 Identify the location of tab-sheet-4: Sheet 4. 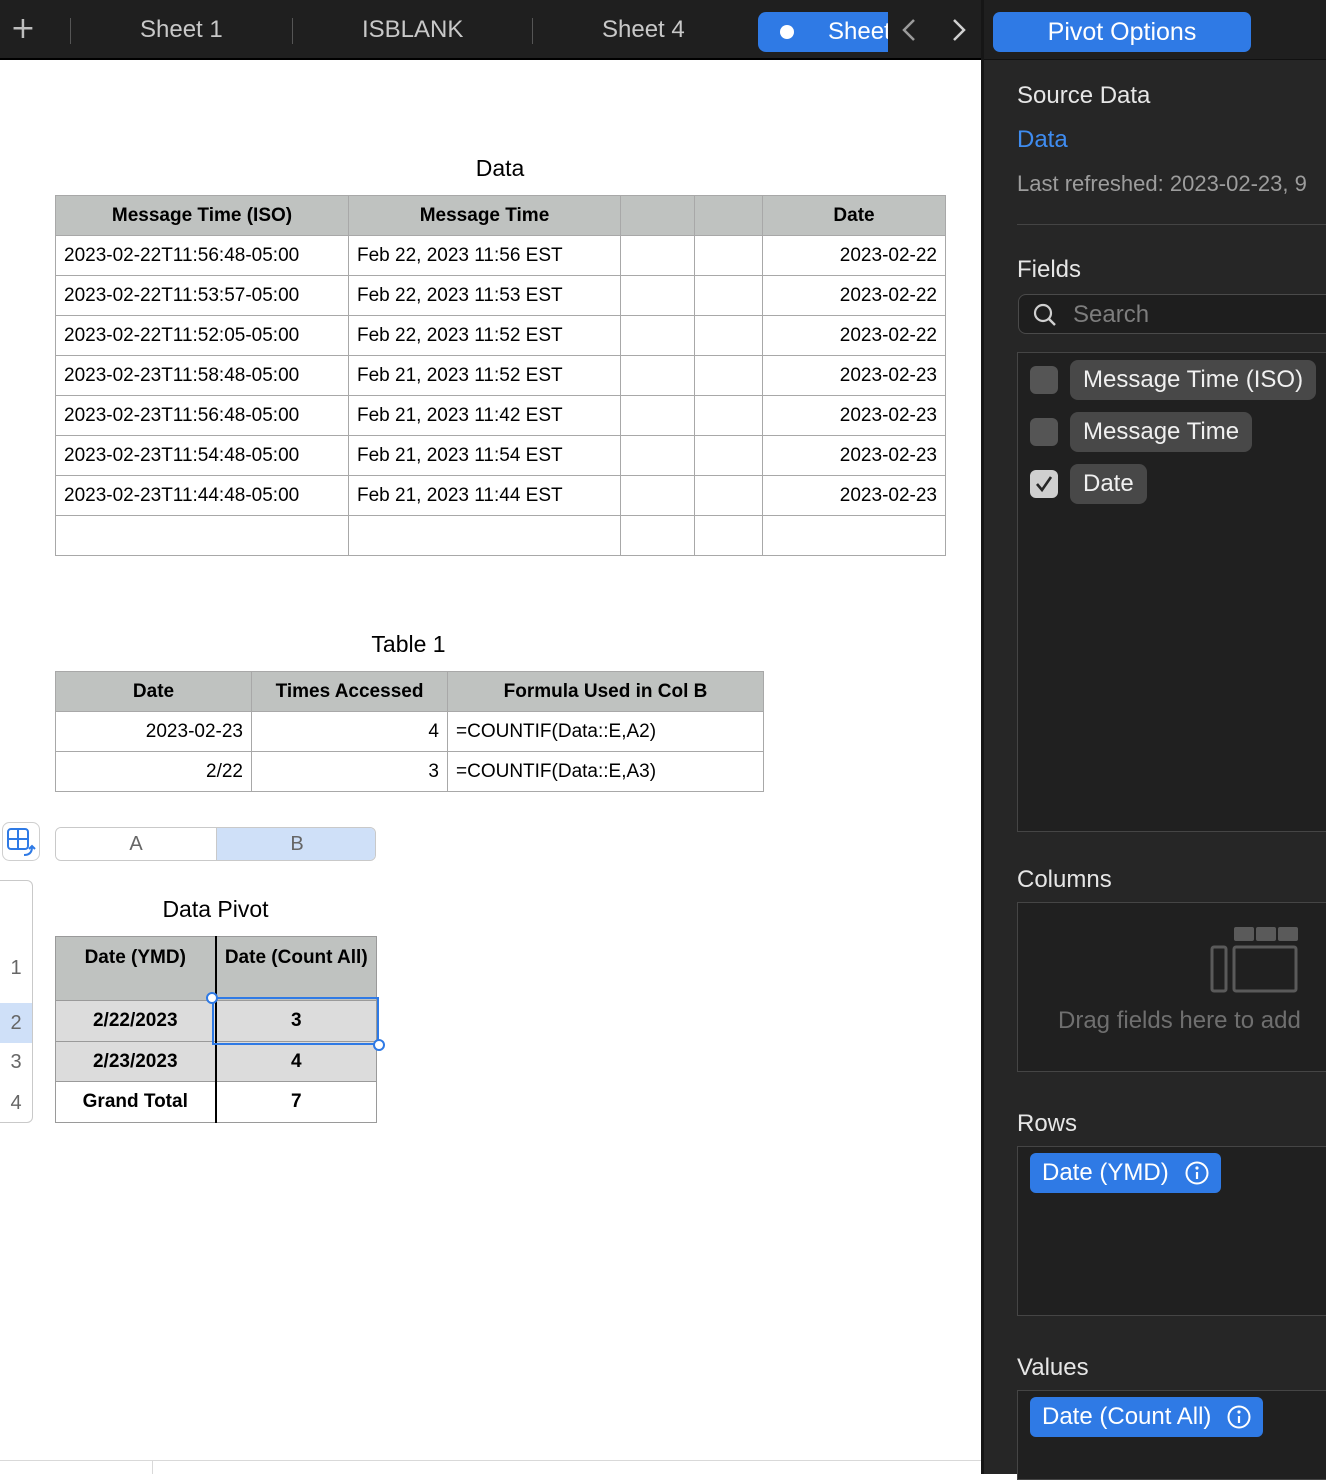
(643, 30).